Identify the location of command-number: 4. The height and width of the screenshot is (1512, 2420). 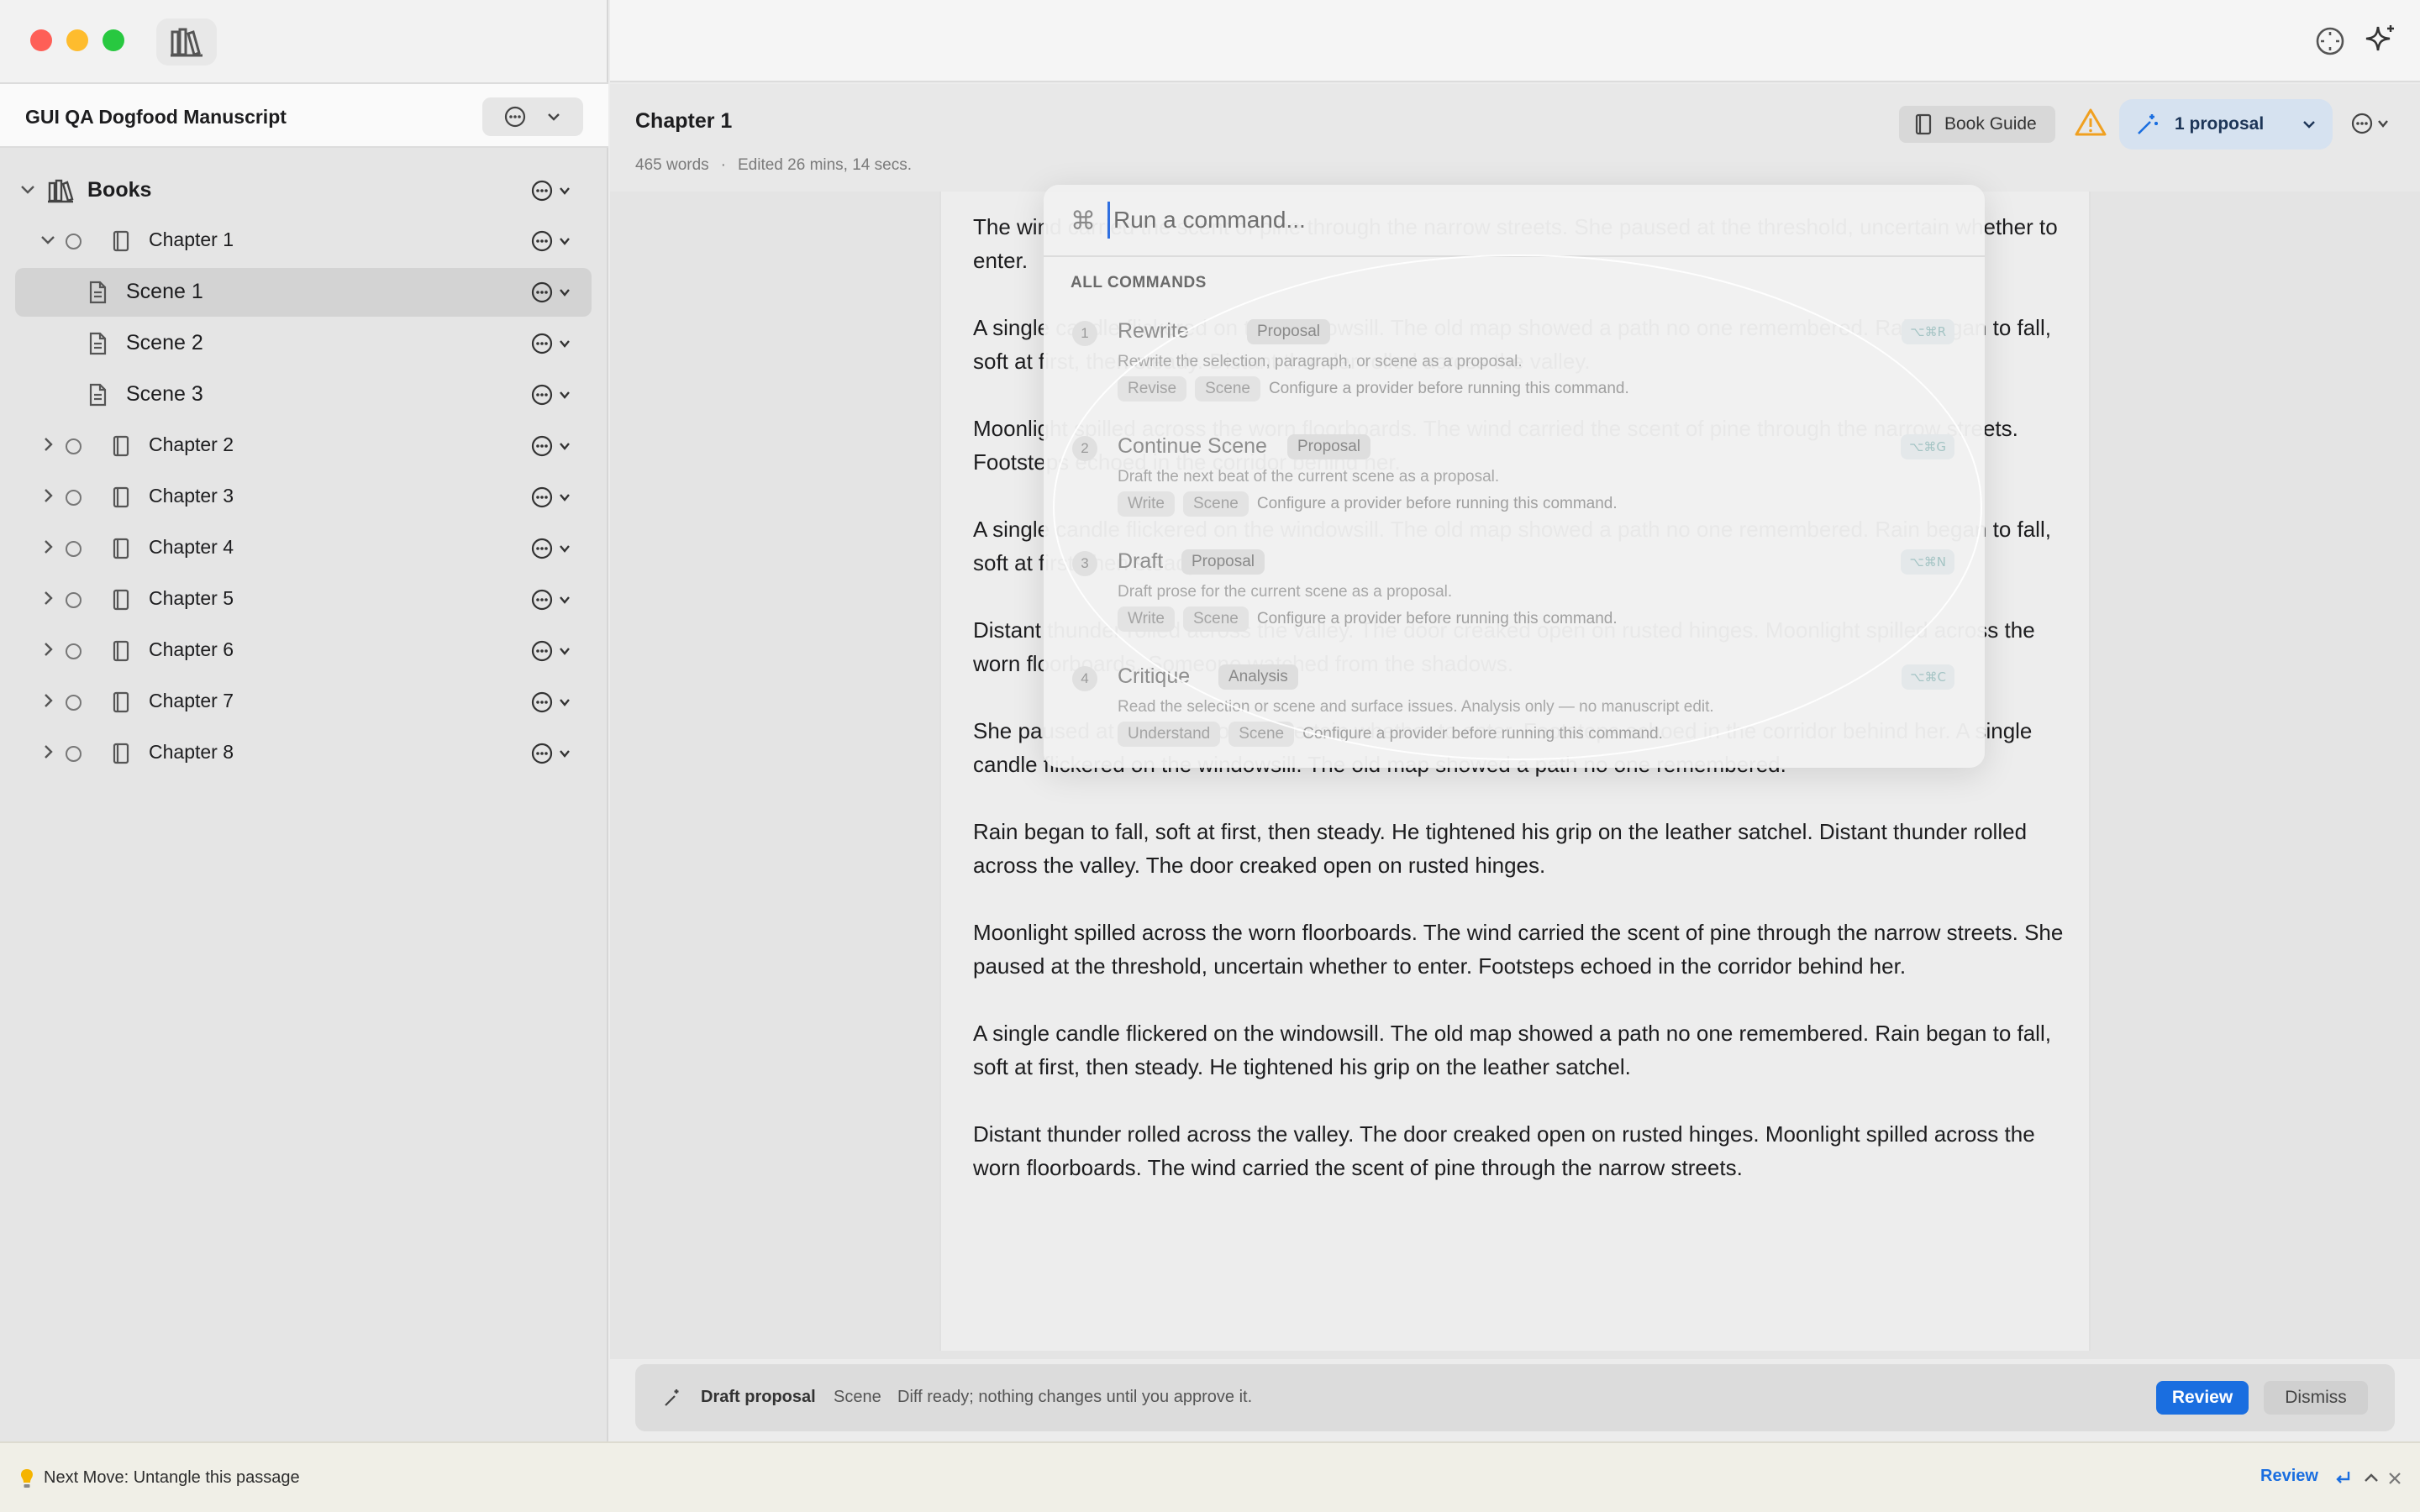
(1084, 678).